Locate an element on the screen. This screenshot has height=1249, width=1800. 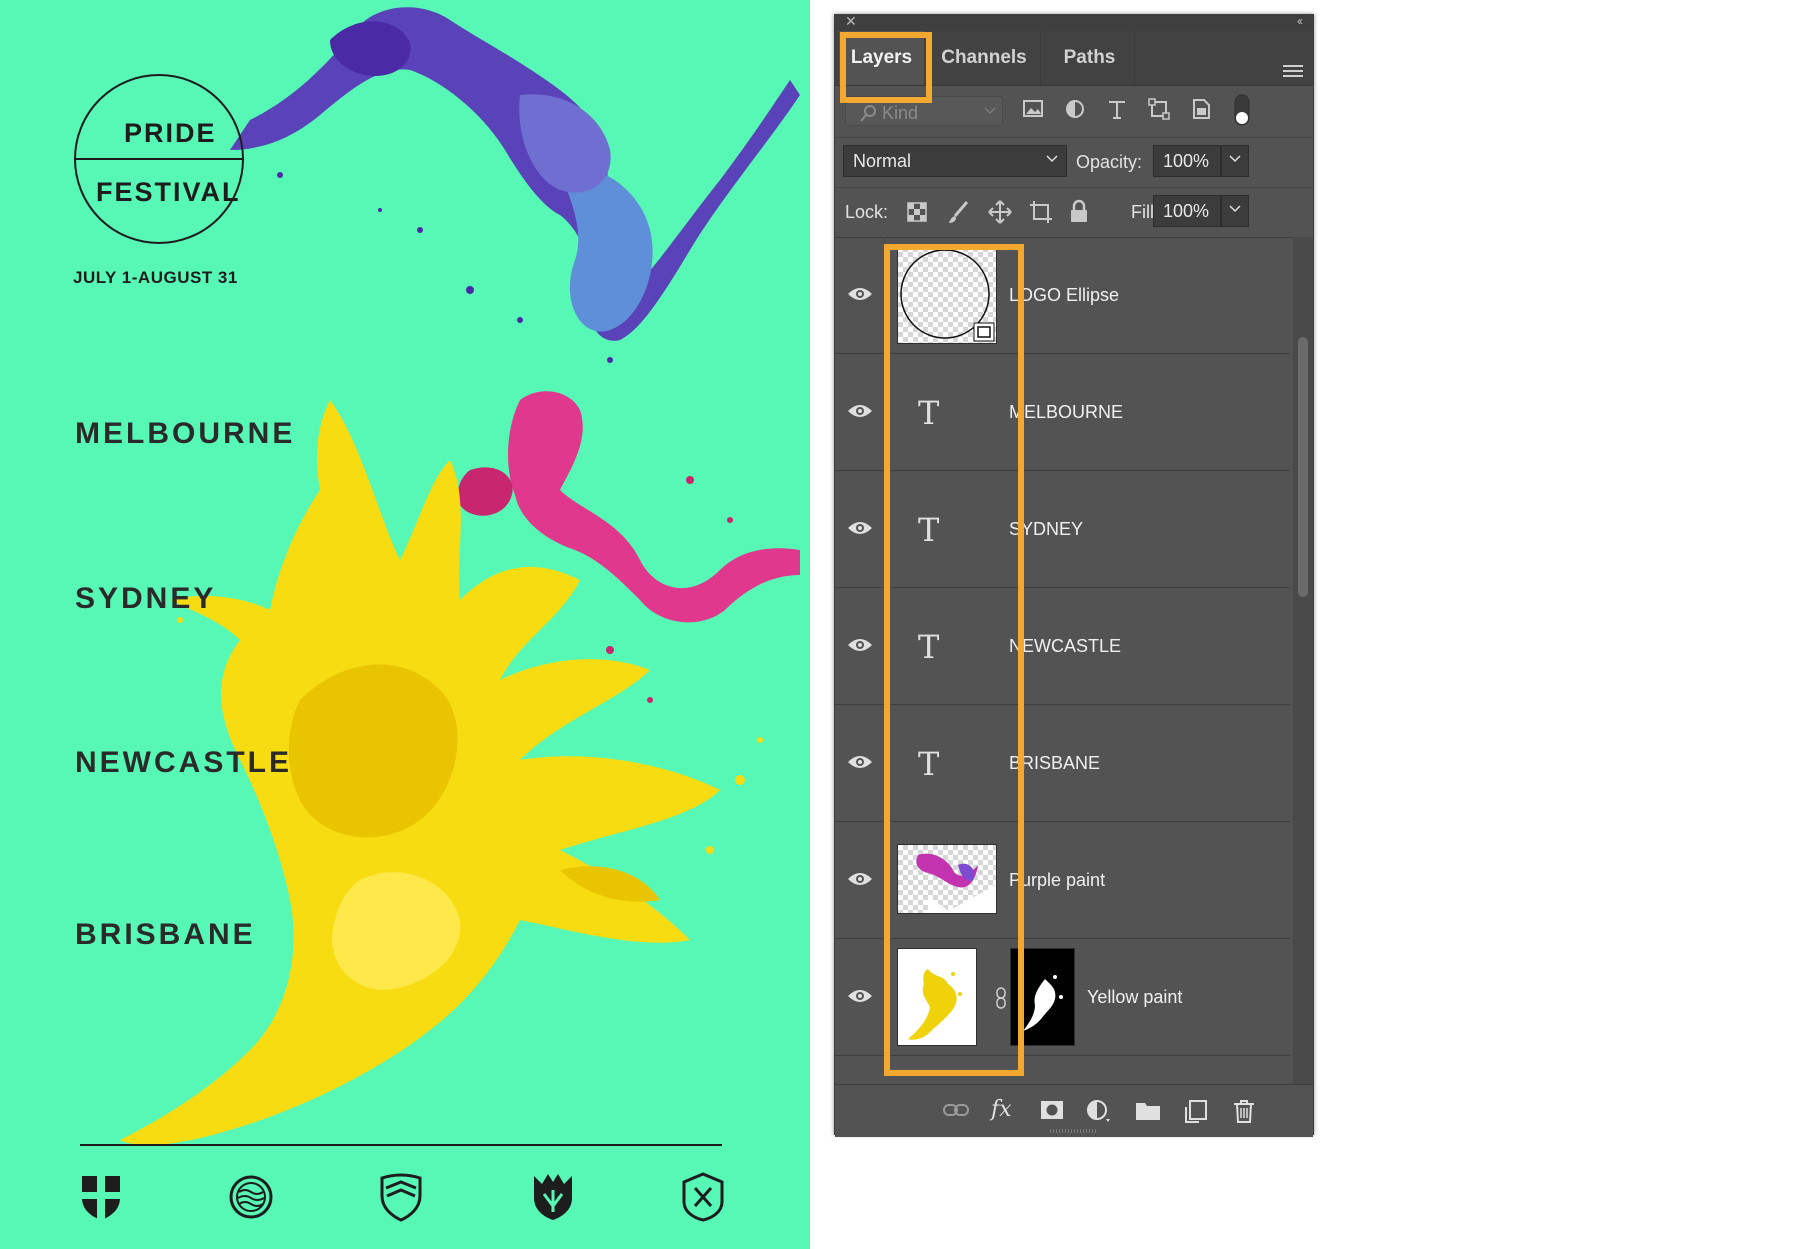
opacity-input: 100% is located at coordinates (1187, 161).